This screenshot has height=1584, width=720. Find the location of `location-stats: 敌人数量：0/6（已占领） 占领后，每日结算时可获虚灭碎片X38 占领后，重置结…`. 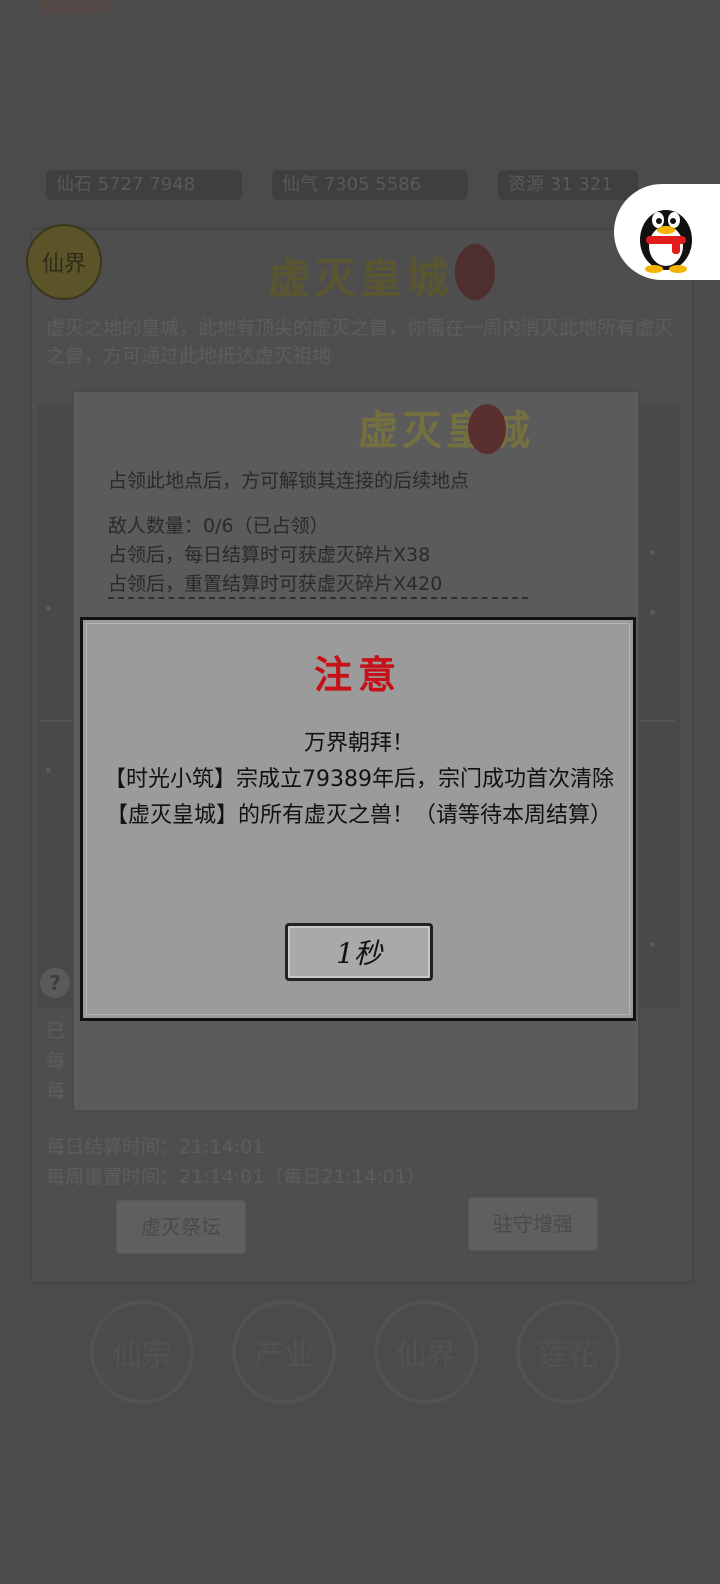

location-stats: 敌人数量：0/6（已占领） 占领后，每日结算时可获虚灭碎片X38 占领后，重置结… is located at coordinates (275, 555).